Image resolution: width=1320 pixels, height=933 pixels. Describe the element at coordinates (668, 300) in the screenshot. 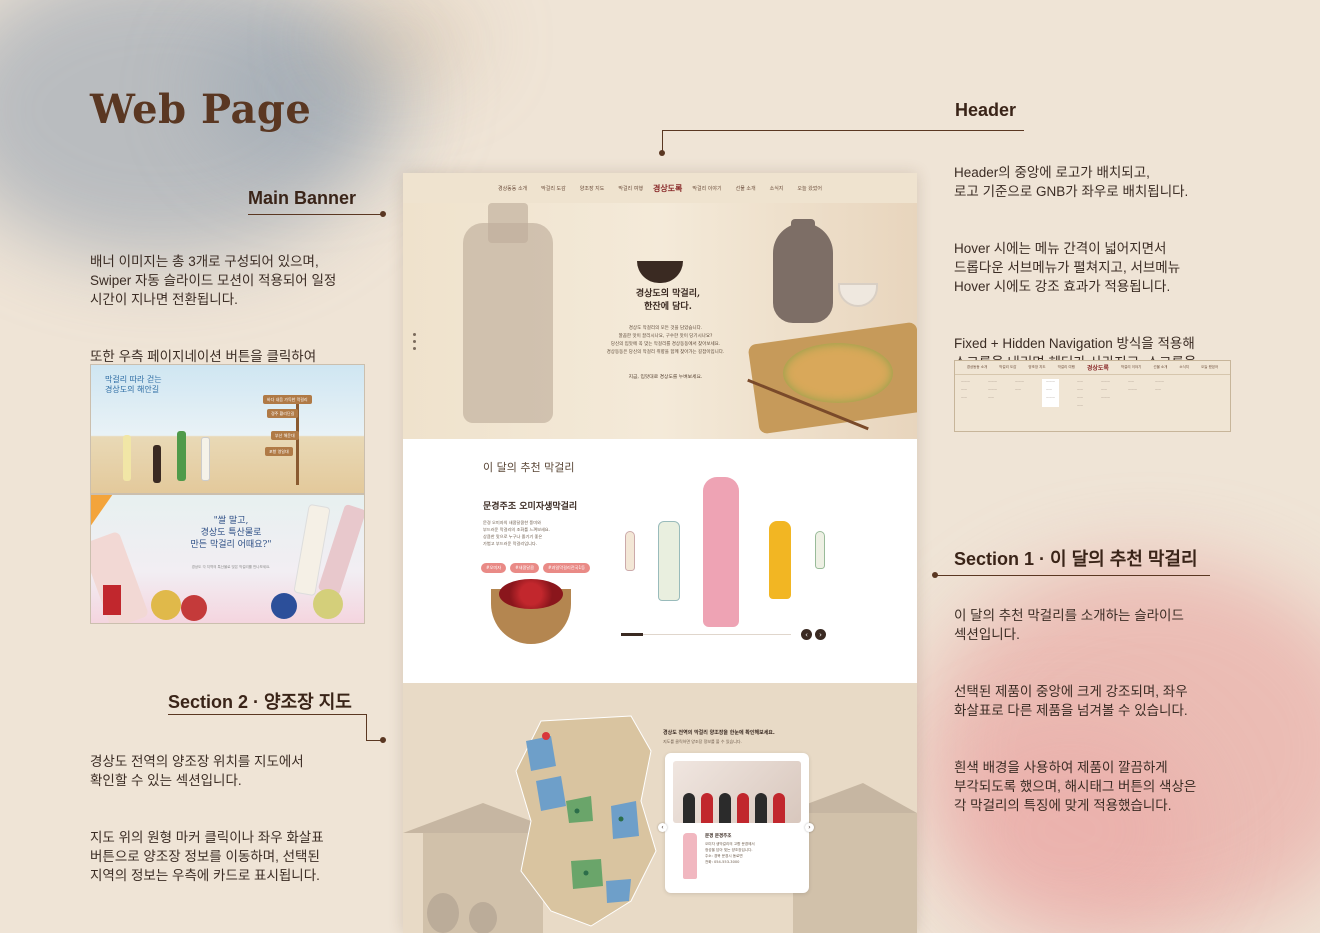

I see `banner-tagline: 경상도의 막걸리, 한잔에 담다.` at that location.